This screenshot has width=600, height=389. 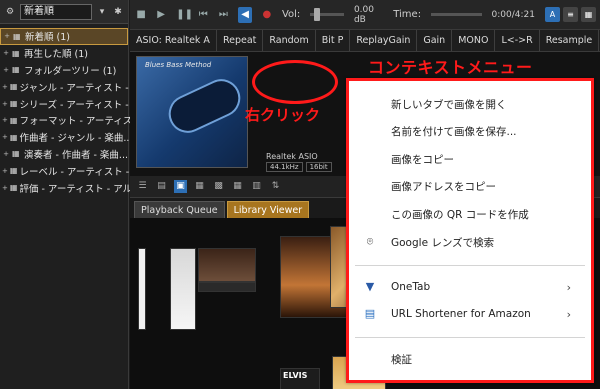 I want to click on album-art-image: Blues Bass Method, so click(x=192, y=112).